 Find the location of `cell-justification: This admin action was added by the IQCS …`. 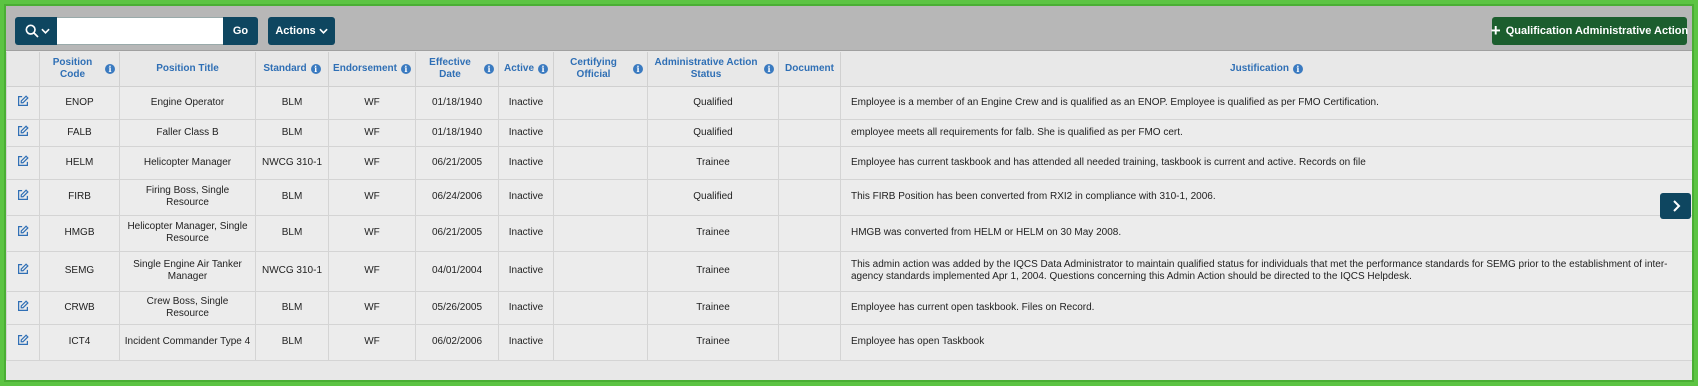

cell-justification: This admin action was added by the IQCS … is located at coordinates (1266, 271).